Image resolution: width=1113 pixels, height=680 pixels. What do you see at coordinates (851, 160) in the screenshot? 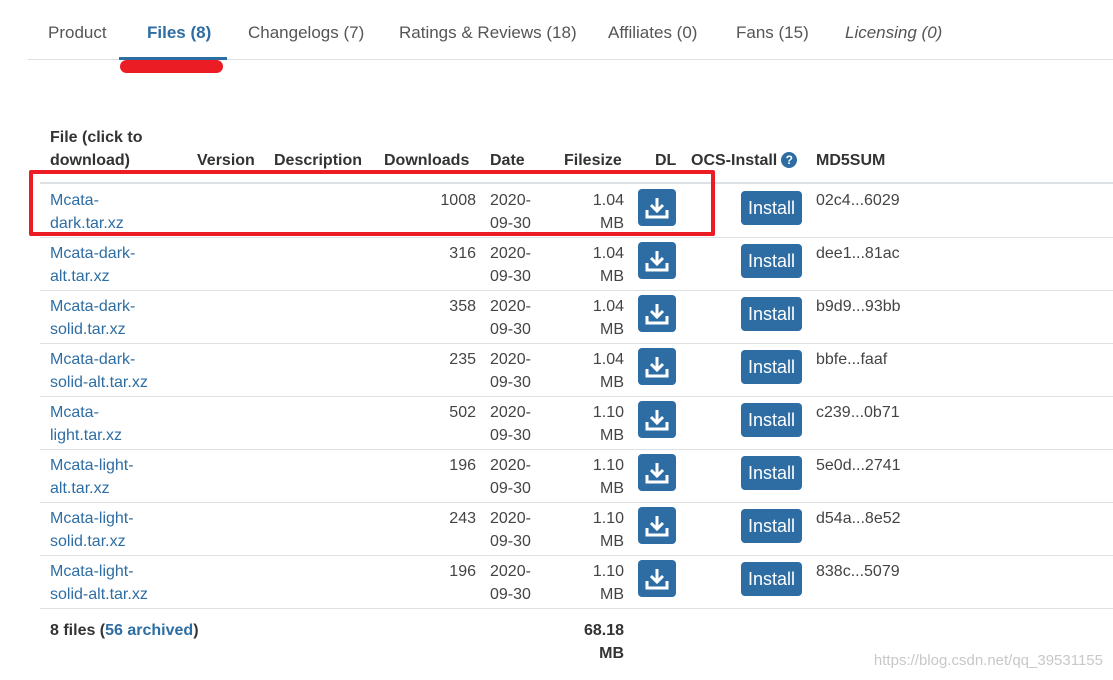
I see `header-md5sum: MD5SUM` at bounding box center [851, 160].